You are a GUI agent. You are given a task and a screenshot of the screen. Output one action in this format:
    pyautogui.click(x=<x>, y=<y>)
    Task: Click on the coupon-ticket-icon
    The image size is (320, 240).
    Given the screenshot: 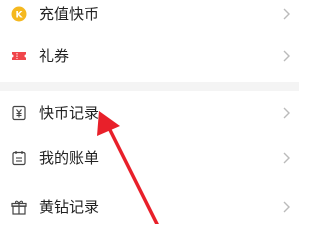 What is the action you would take?
    pyautogui.click(x=19, y=56)
    